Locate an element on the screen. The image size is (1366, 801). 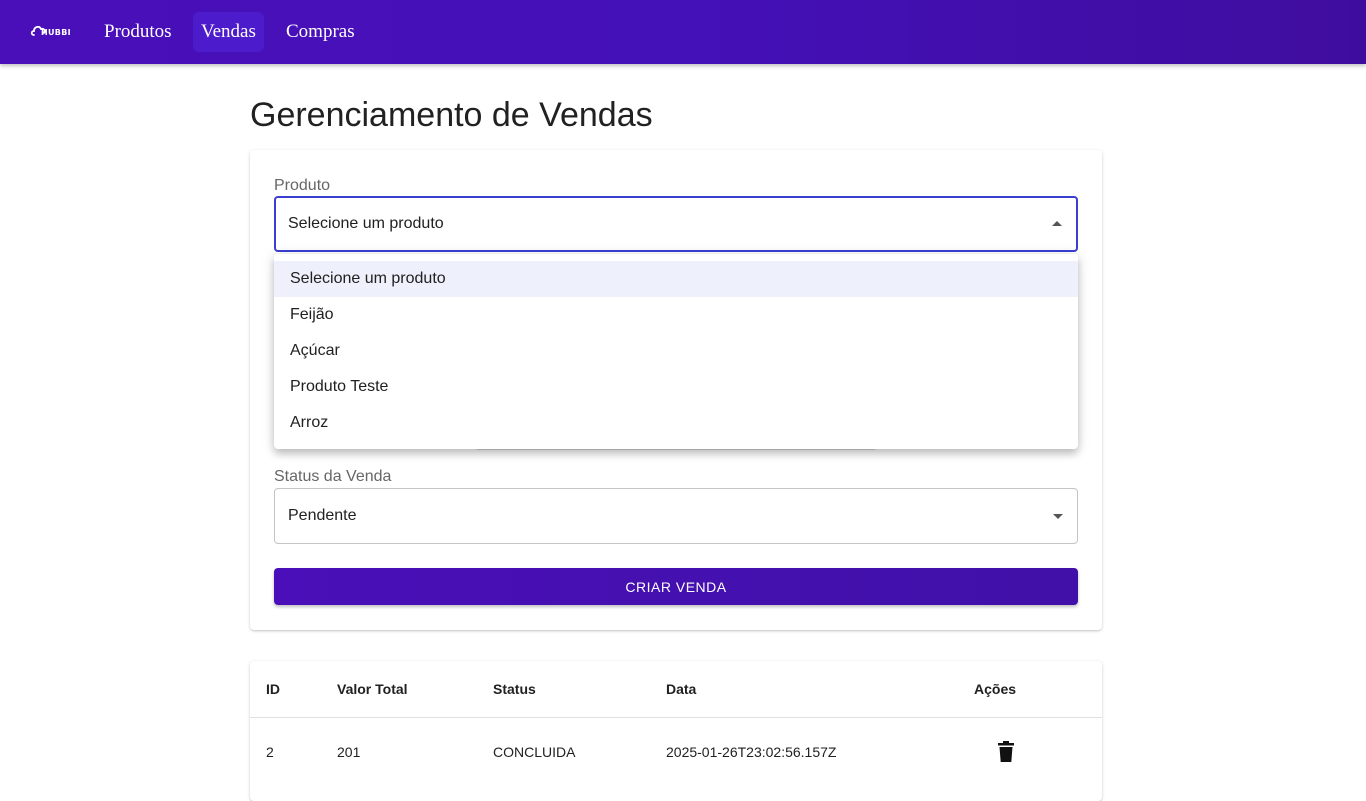
header-divider is located at coordinates (676, 717).